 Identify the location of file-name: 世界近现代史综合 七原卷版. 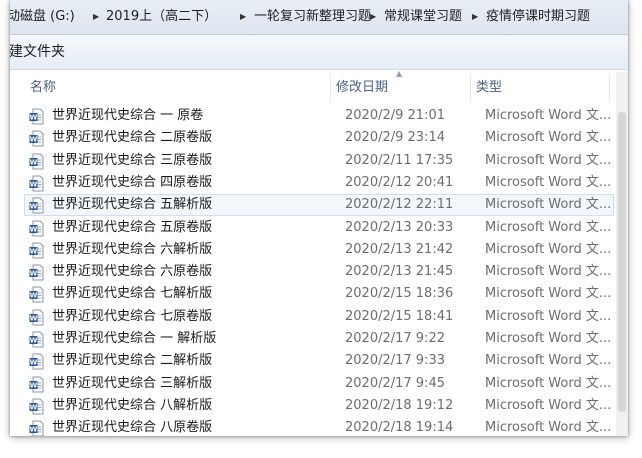
(132, 316).